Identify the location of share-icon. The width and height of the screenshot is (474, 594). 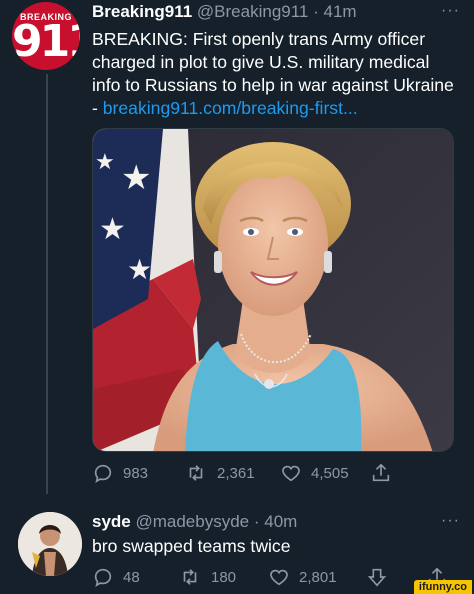
(381, 472).